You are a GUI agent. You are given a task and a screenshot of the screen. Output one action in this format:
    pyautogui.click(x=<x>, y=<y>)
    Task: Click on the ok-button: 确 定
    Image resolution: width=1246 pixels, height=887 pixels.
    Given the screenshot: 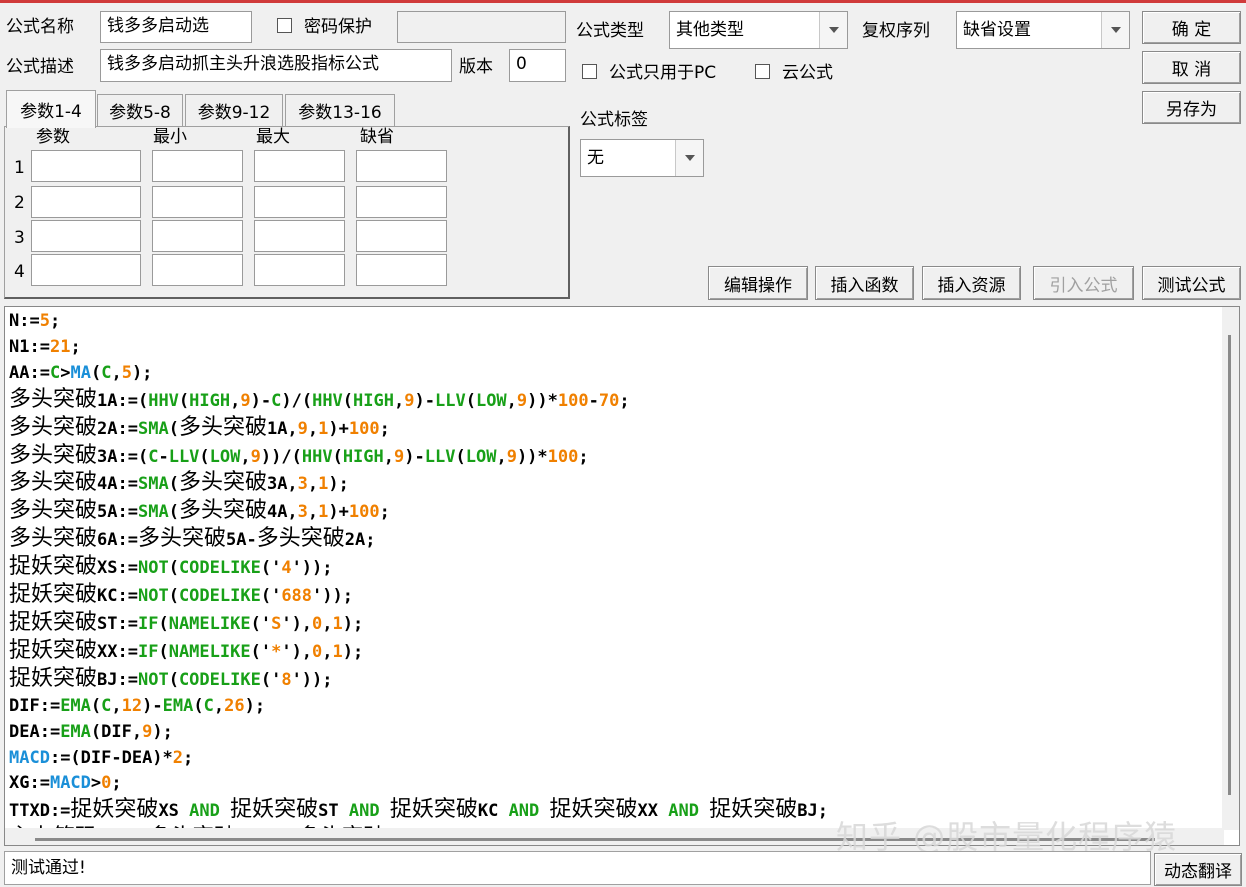 What is the action you would take?
    pyautogui.click(x=1191, y=27)
    